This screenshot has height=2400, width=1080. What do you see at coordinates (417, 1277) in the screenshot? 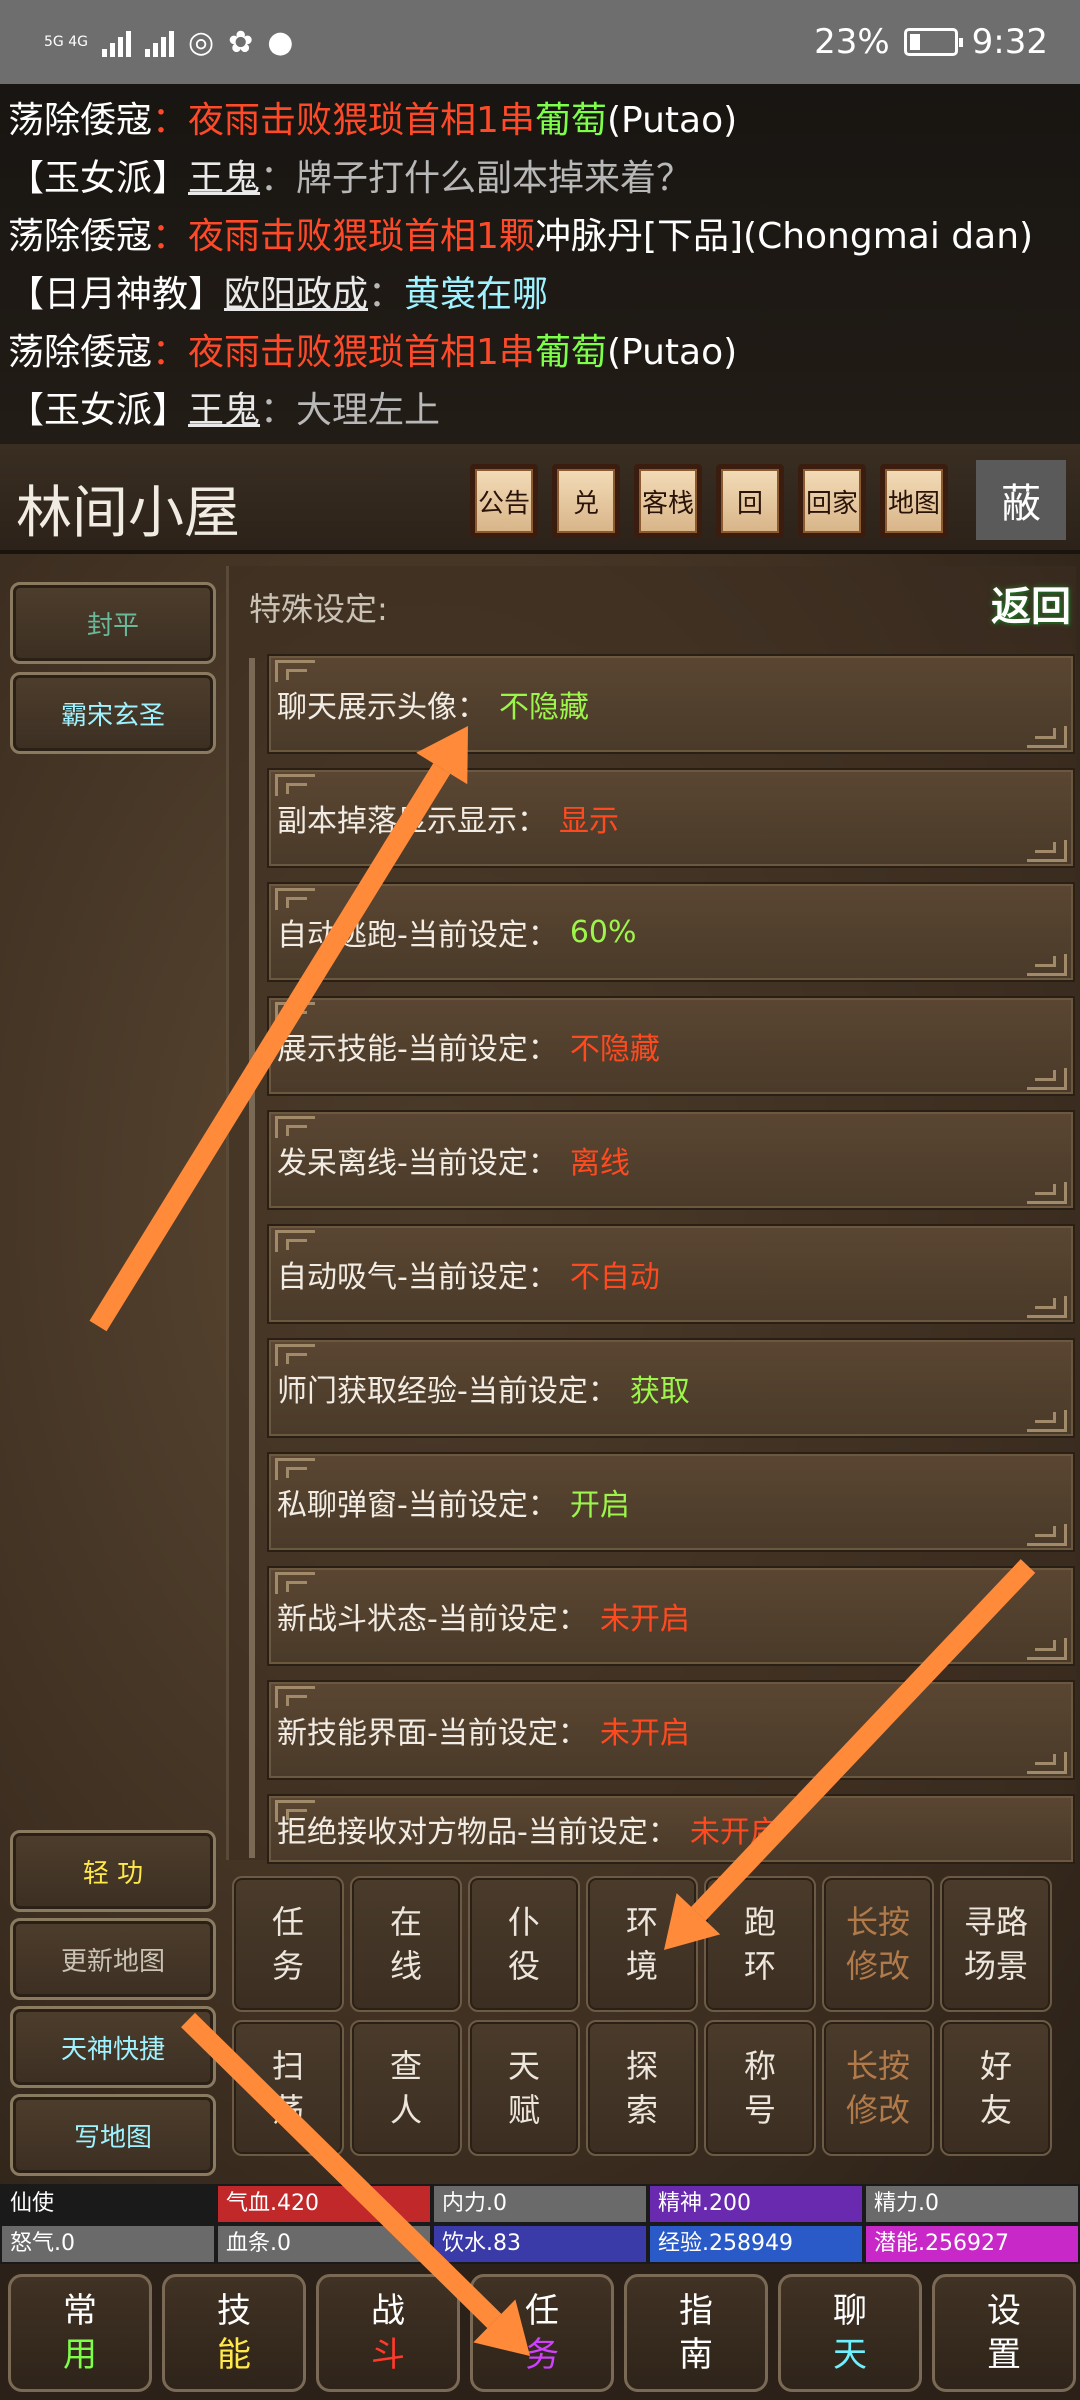
I see `setting-label: 自动吸气-当前设定：` at bounding box center [417, 1277].